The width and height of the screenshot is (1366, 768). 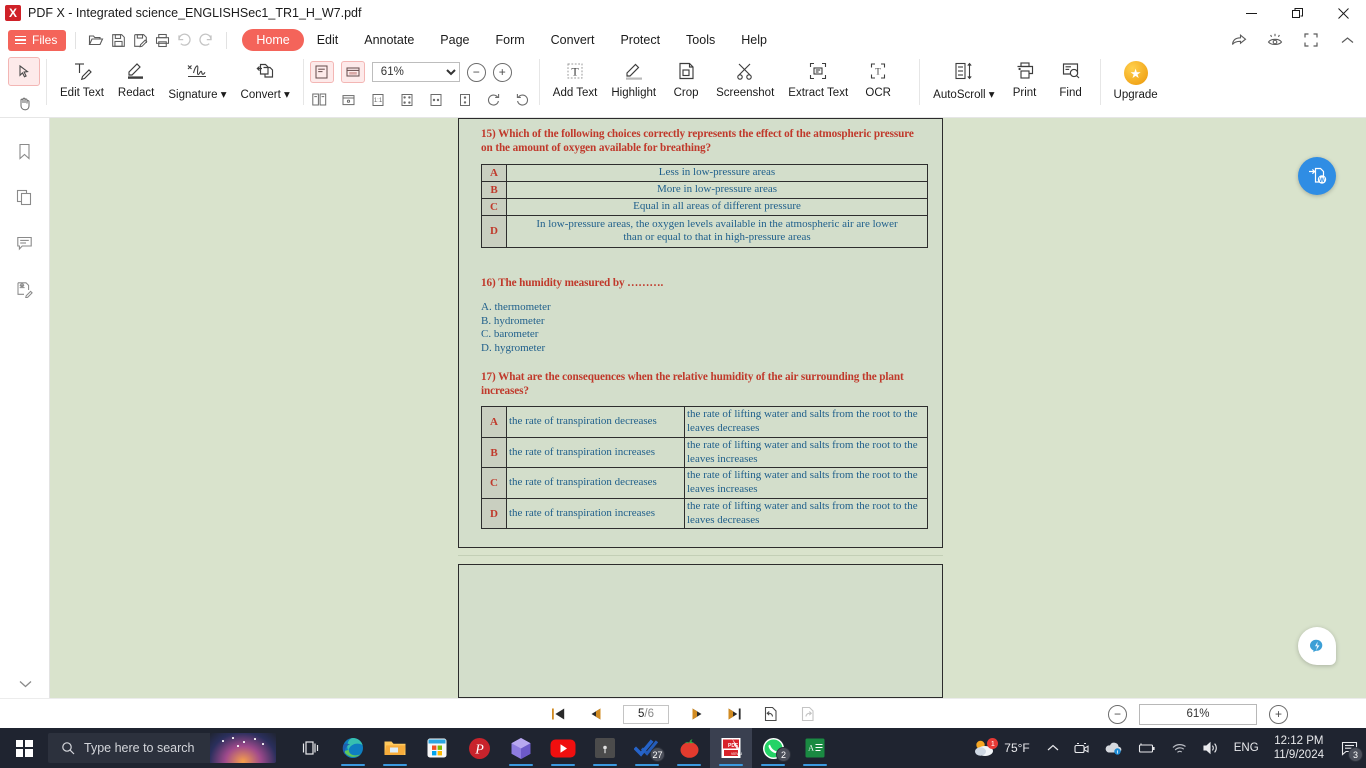 I want to click on edit-text-button: Edit Text, so click(x=82, y=76).